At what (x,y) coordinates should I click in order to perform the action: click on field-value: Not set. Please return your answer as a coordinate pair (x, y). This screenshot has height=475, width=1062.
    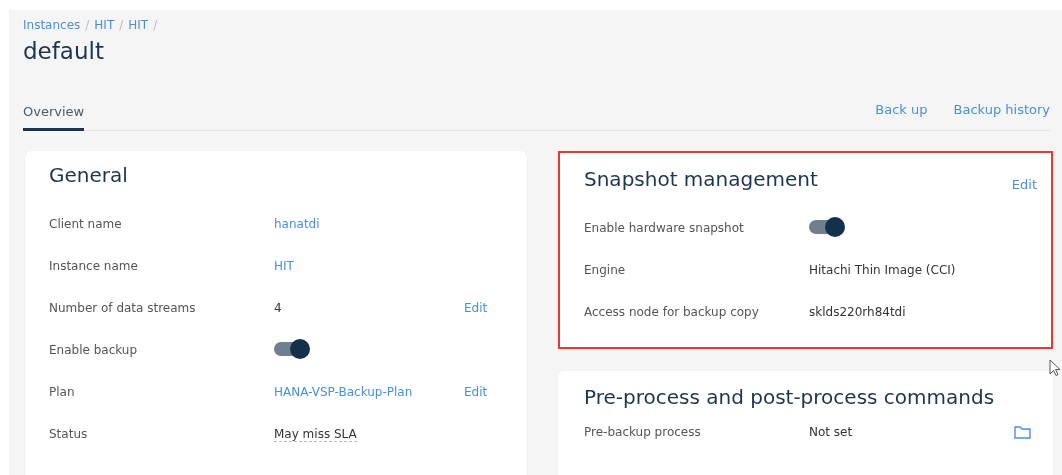
    Looking at the image, I should click on (831, 432).